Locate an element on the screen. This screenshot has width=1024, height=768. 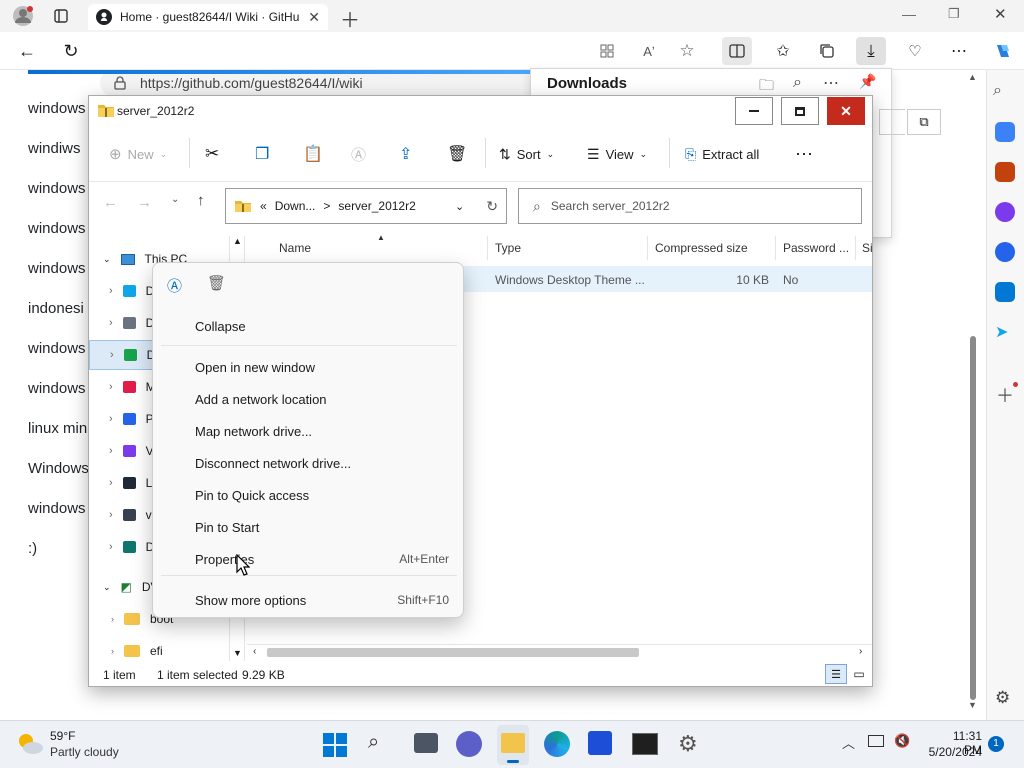
wiki-line: windiws is located at coordinates (54, 148).